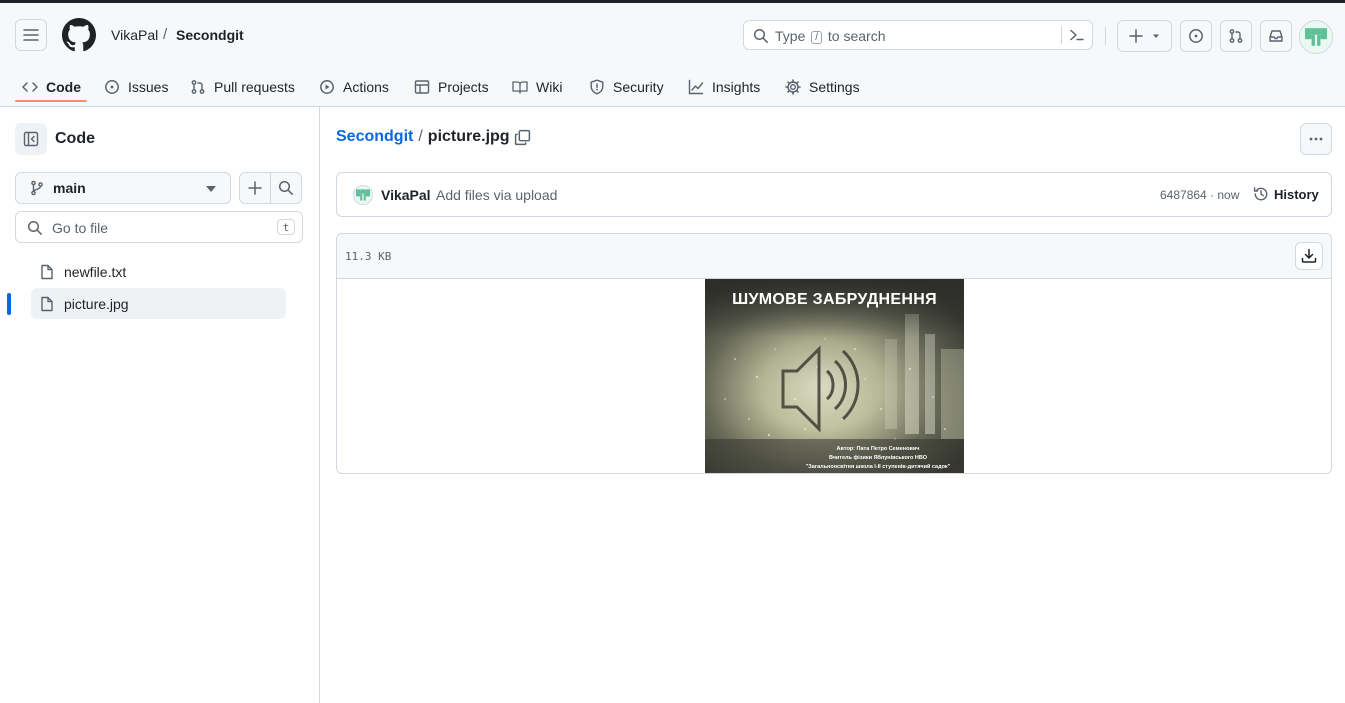 The height and width of the screenshot is (703, 1345). Describe the element at coordinates (69, 188) in the screenshot. I see `branch-name: main` at that location.